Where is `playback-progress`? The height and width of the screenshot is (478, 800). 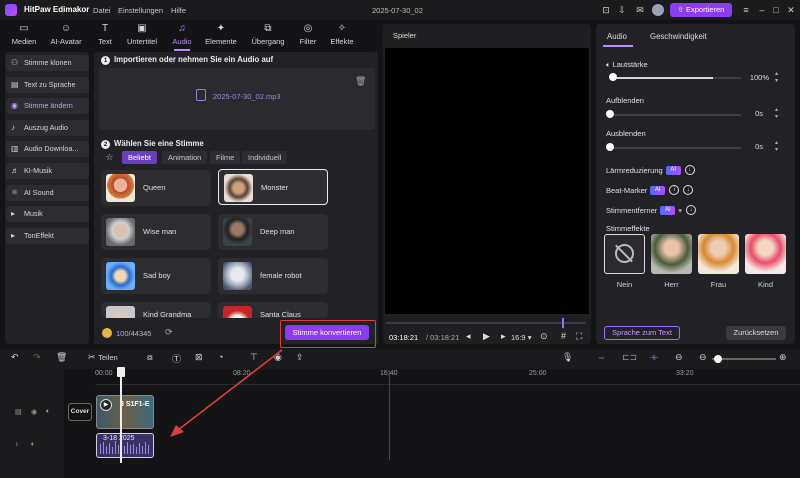 playback-progress is located at coordinates (486, 323).